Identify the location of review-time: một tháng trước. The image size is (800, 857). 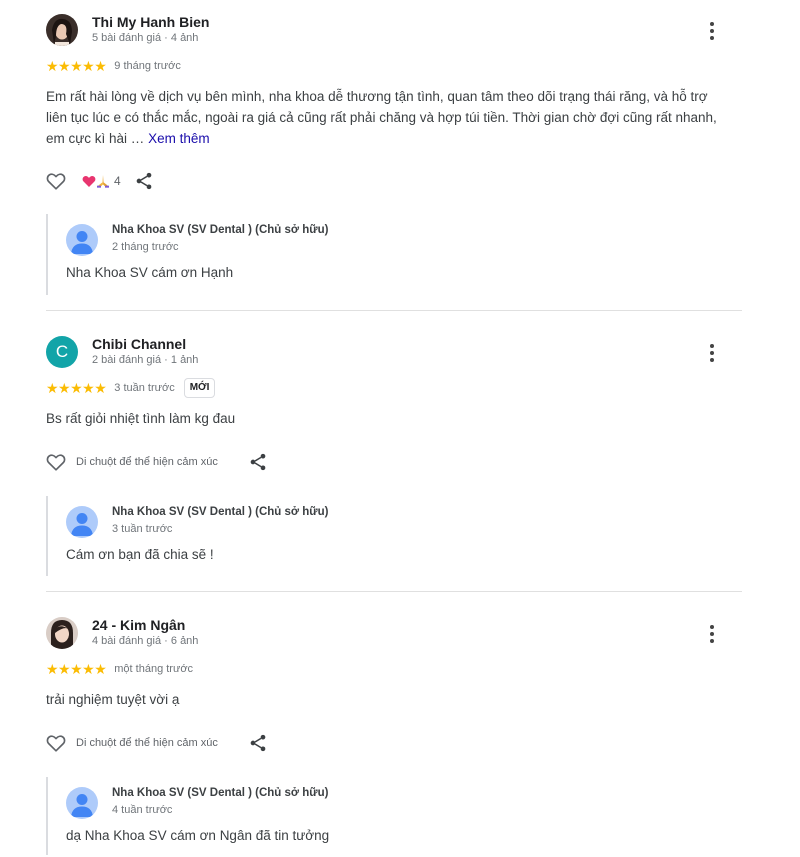
(154, 669).